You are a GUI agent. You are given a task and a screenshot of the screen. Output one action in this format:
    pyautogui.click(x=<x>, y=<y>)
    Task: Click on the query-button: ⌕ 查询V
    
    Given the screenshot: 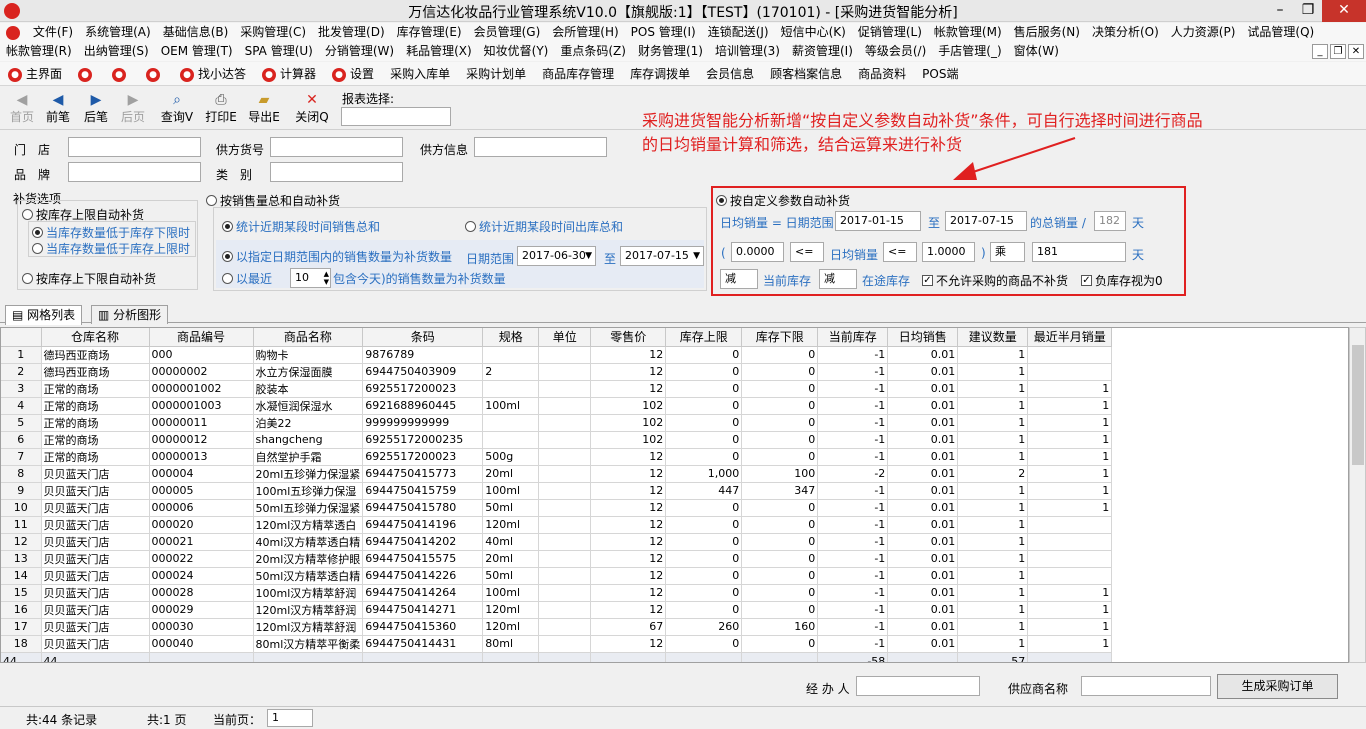 What is the action you would take?
    pyautogui.click(x=177, y=108)
    